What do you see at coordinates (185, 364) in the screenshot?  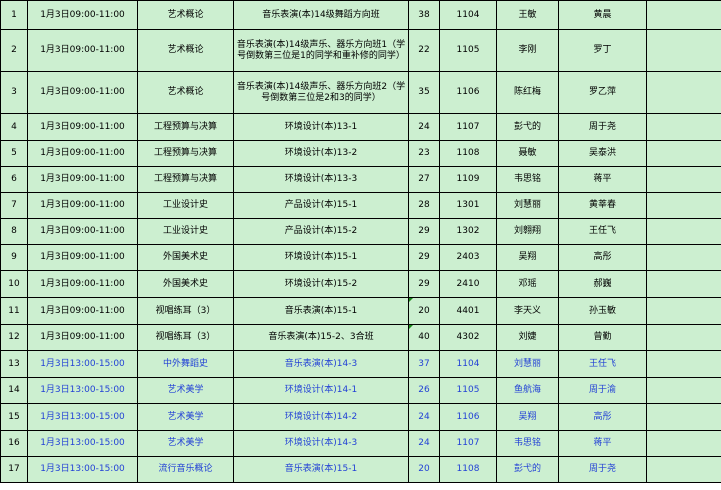 I see `course-name-cell: 中外舞蹈史` at bounding box center [185, 364].